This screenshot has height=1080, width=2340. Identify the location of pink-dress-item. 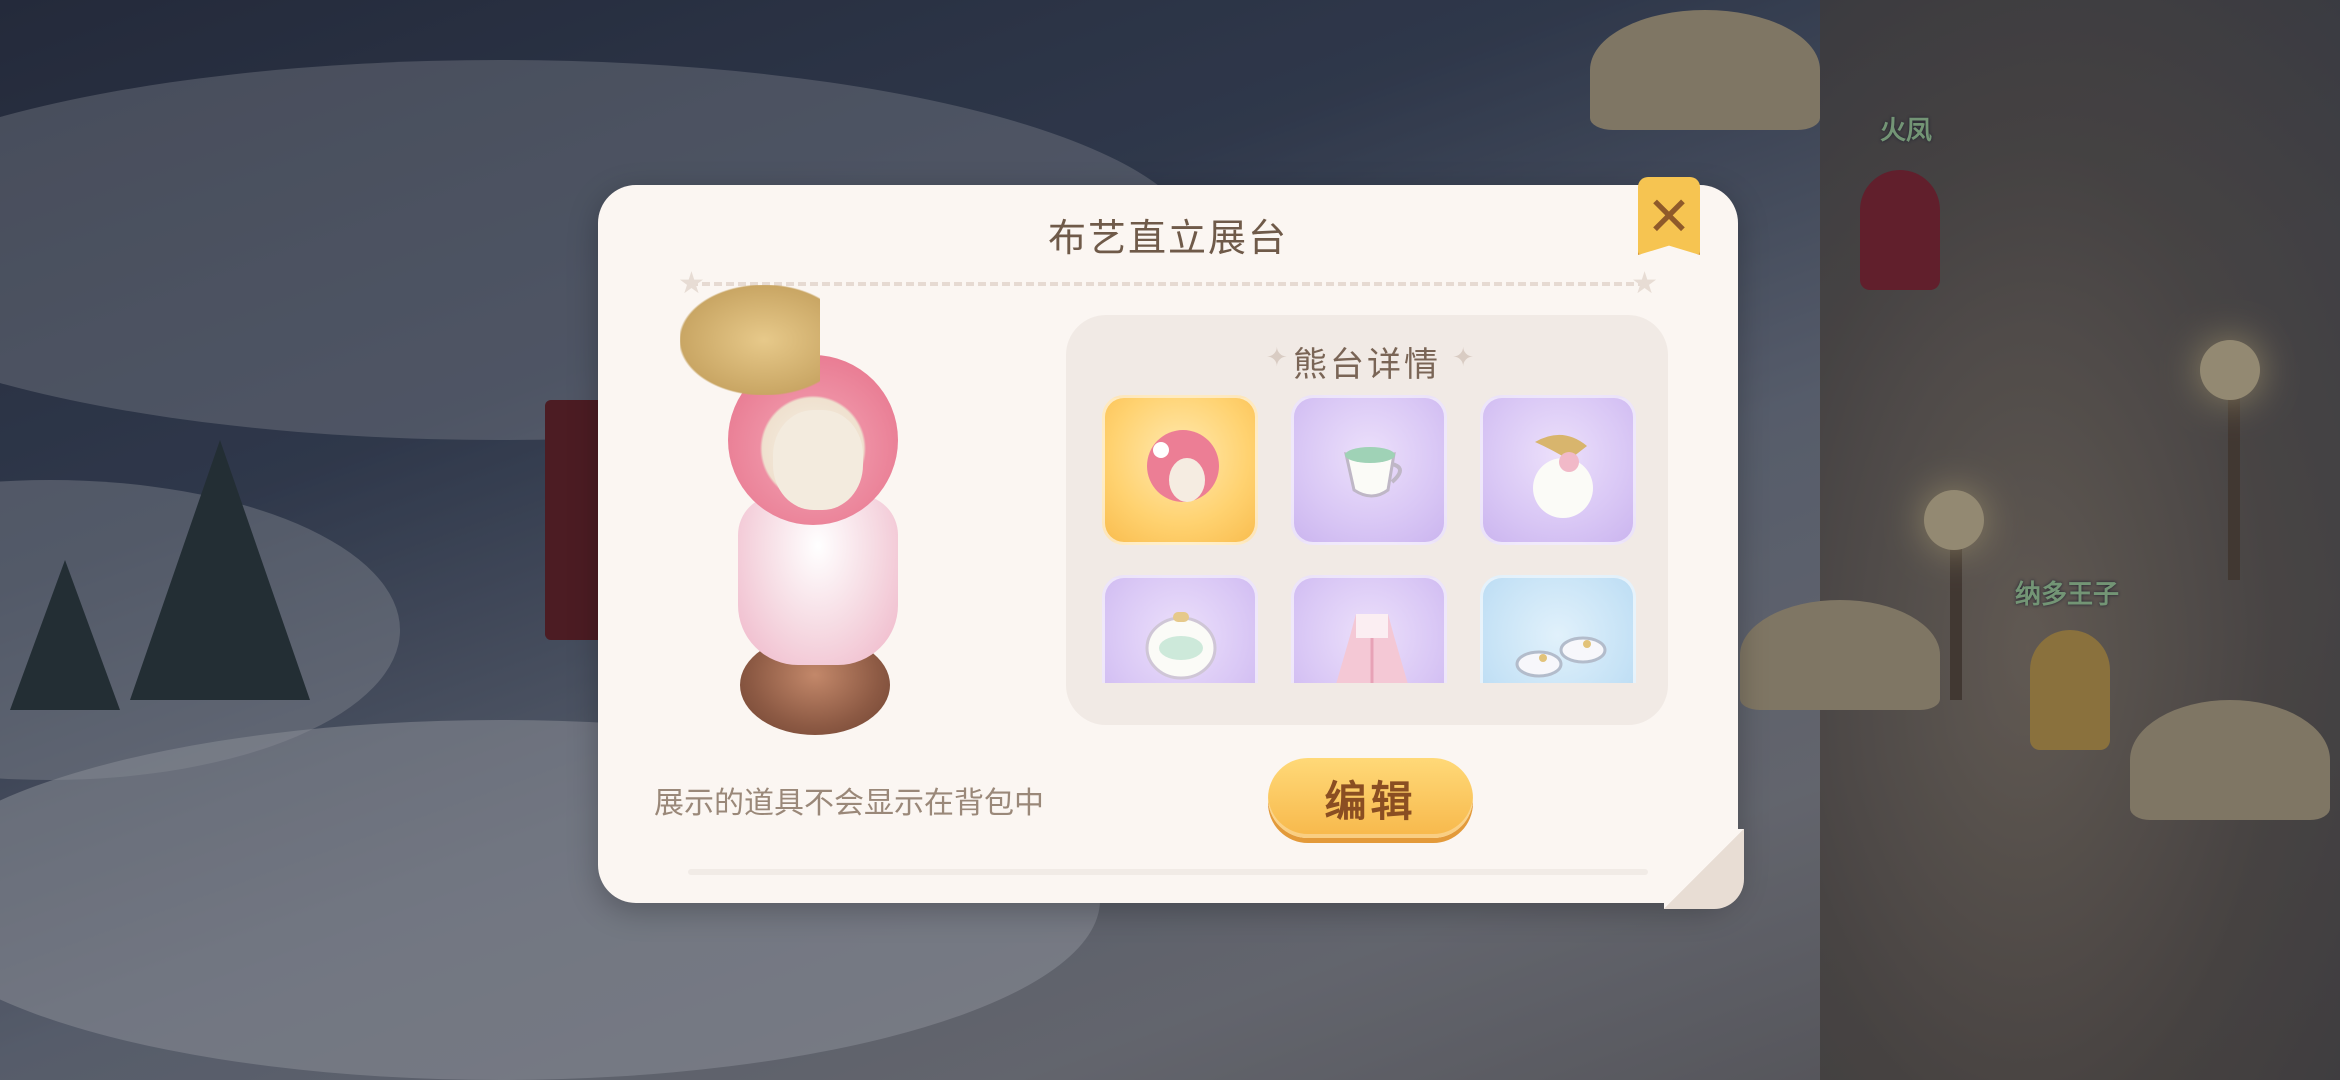
(1369, 629).